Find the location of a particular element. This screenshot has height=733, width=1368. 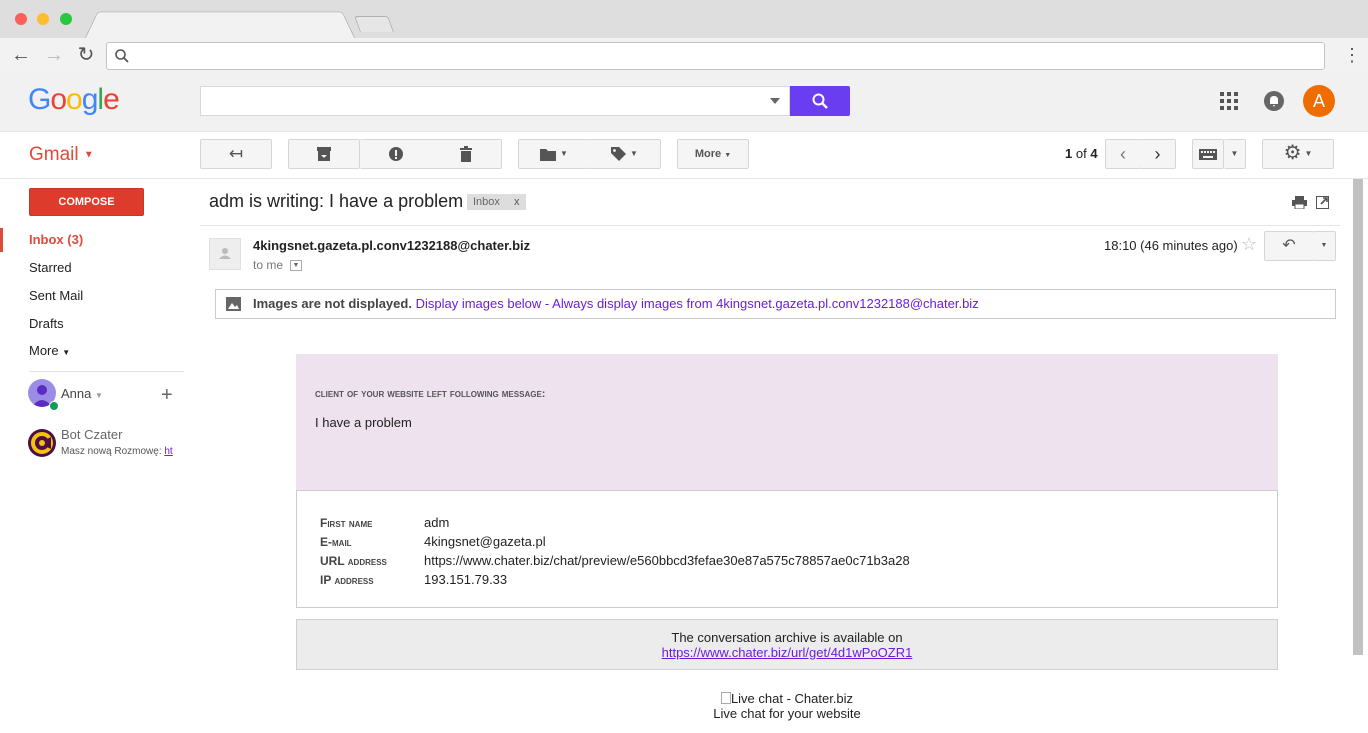

ip-label: IP address is located at coordinates (347, 580).